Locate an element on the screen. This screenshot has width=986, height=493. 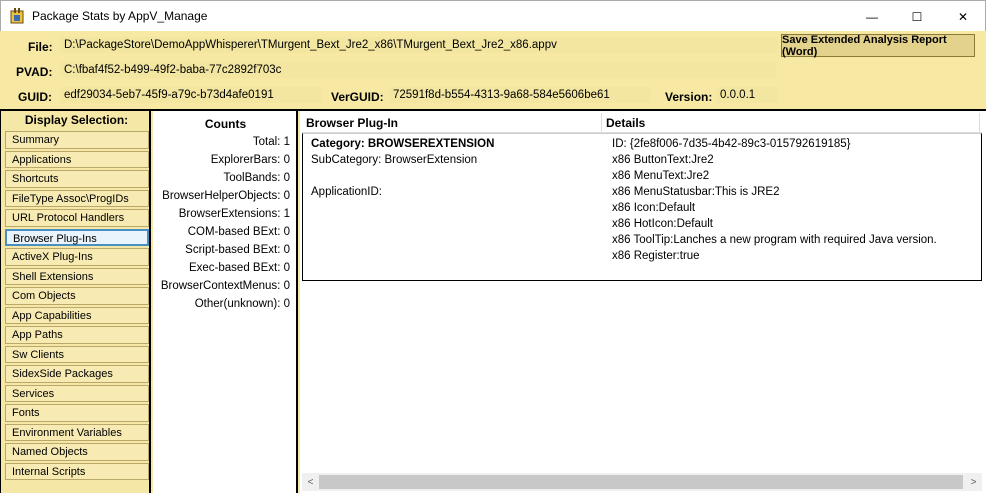
count-label: COM-based BExt: is located at coordinates (234, 232).